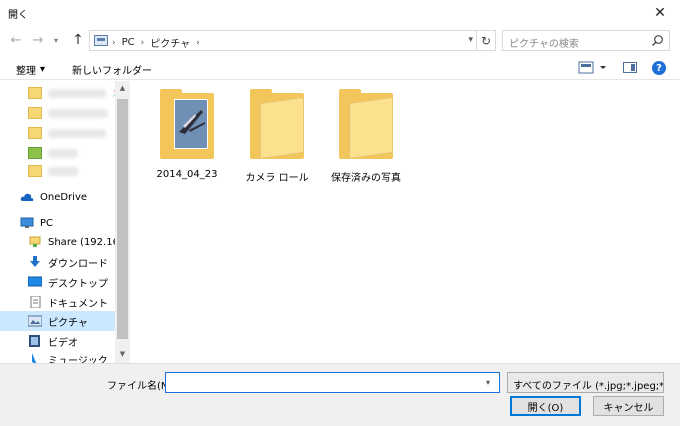 This screenshot has height=426, width=680. I want to click on scroll-up-icon: ▲, so click(122, 88).